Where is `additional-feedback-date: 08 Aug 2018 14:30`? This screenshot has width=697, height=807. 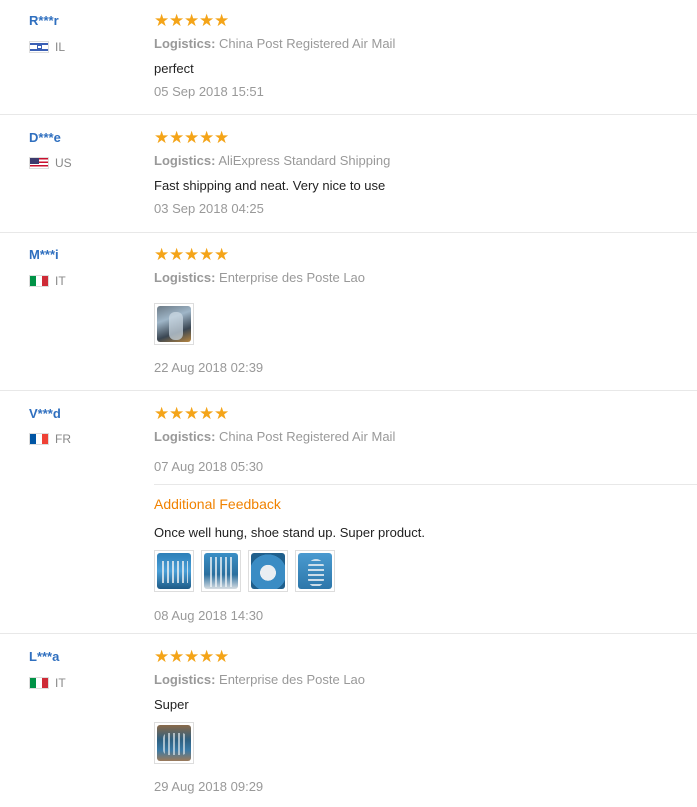
additional-feedback-date: 08 Aug 2018 14:30 is located at coordinates (209, 615).